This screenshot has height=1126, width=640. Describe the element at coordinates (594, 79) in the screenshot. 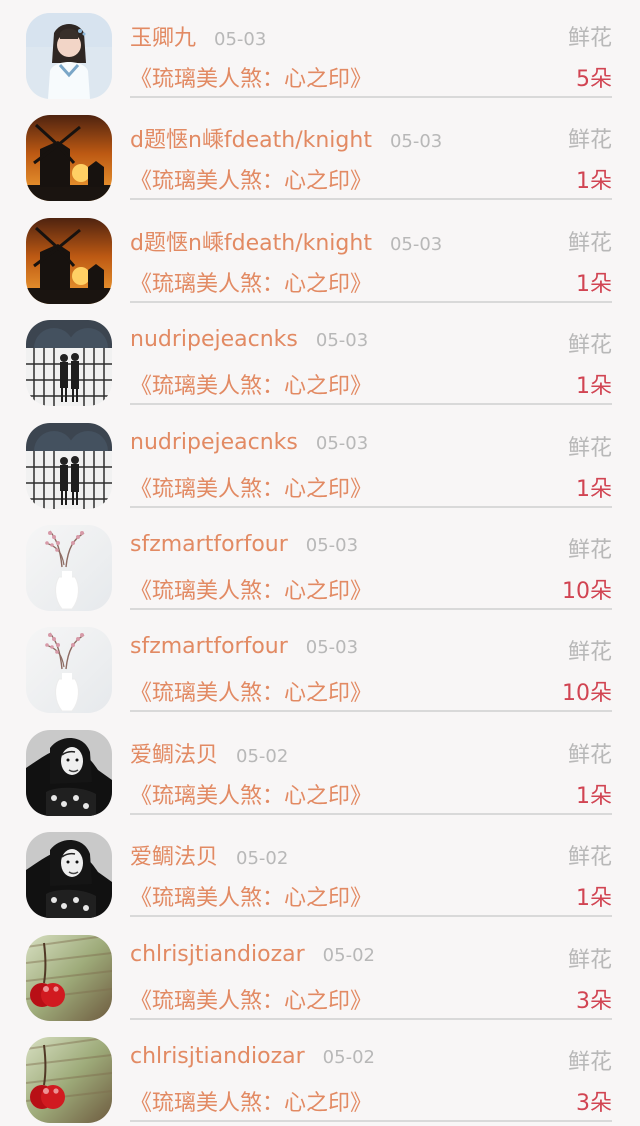

I see `gift-count: 5朵` at that location.